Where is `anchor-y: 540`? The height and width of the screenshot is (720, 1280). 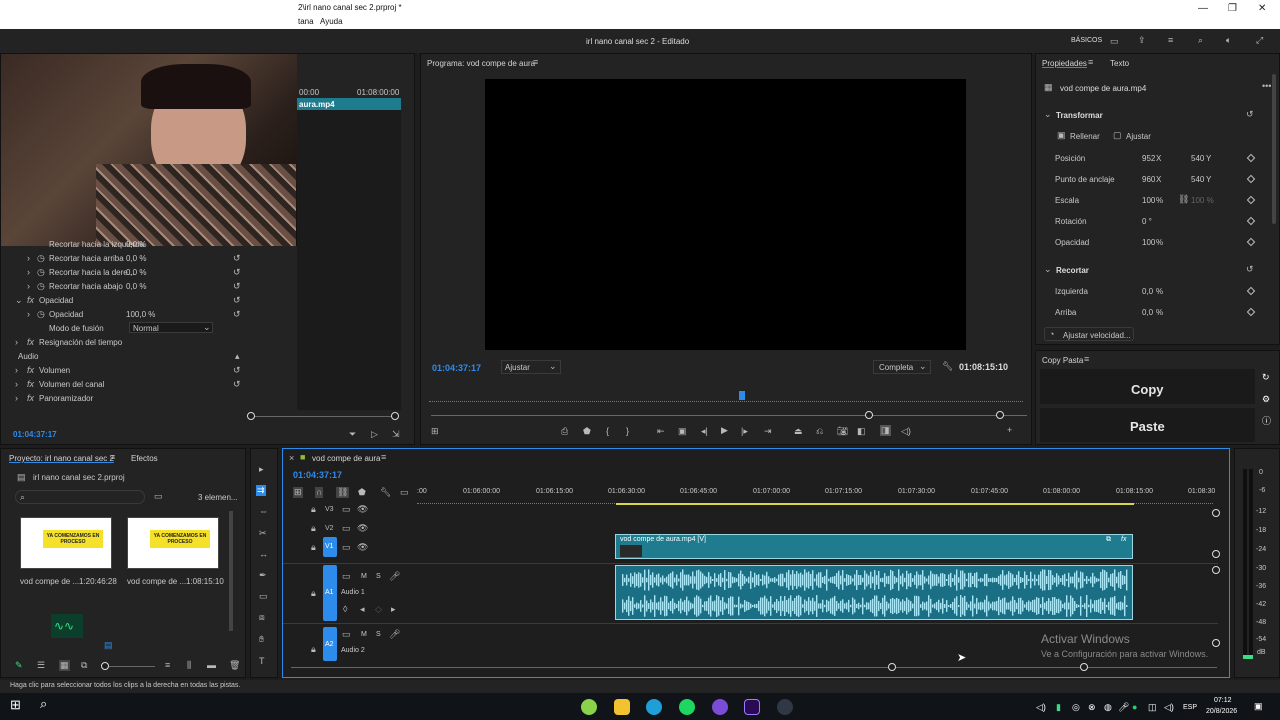 anchor-y: 540 is located at coordinates (1197, 179).